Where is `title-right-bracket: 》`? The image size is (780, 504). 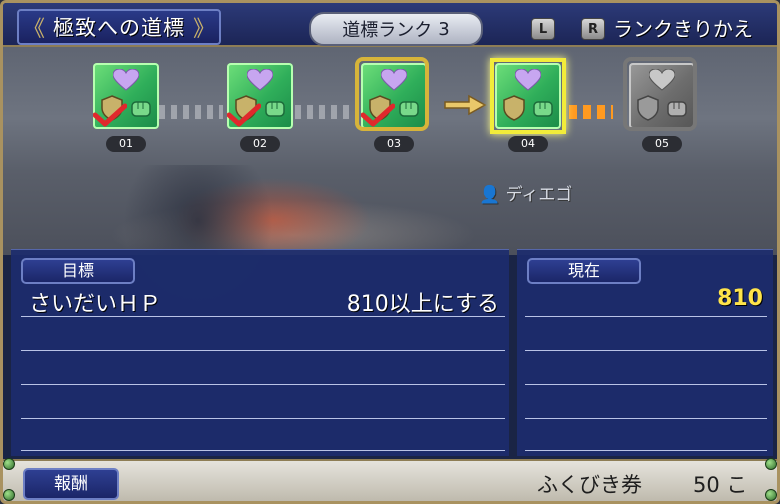
title-right-bracket: 》 is located at coordinates (204, 29).